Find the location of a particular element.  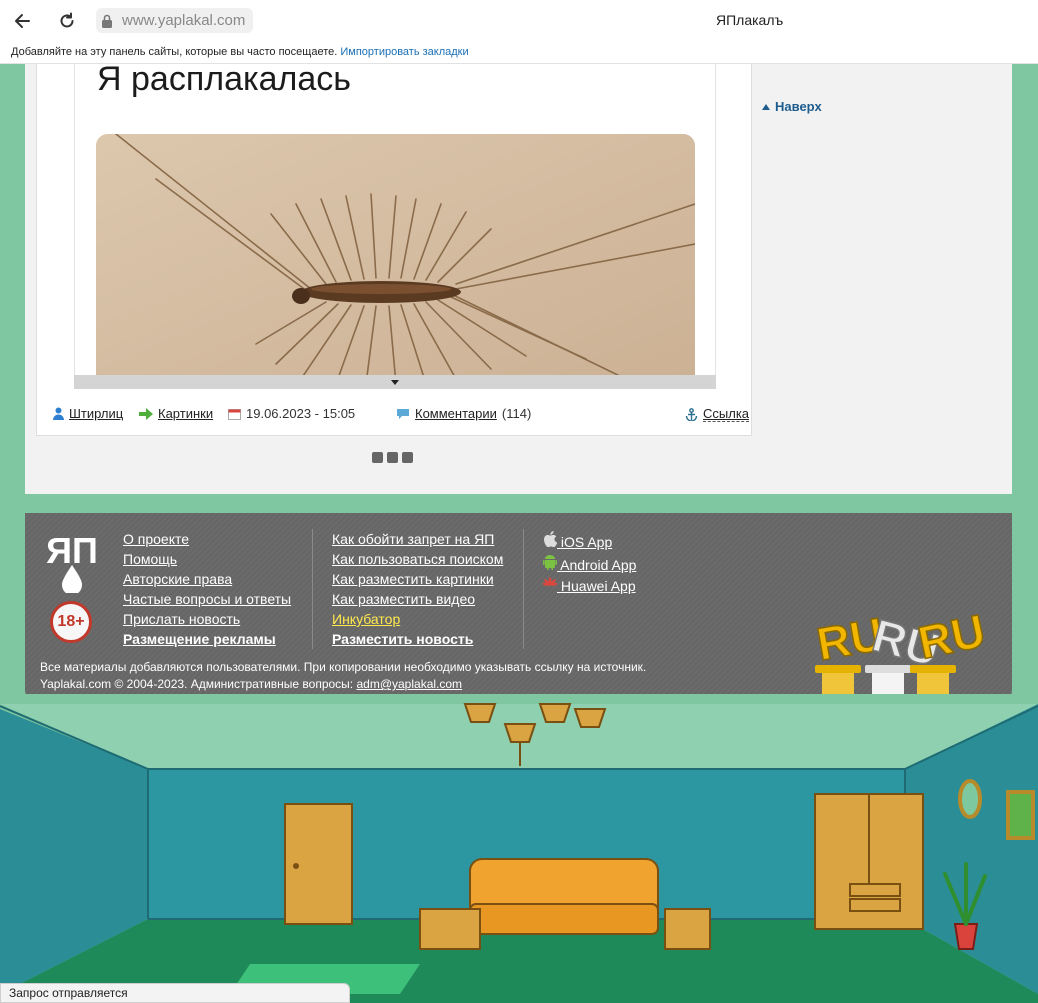

lock-icon is located at coordinates (107, 20).